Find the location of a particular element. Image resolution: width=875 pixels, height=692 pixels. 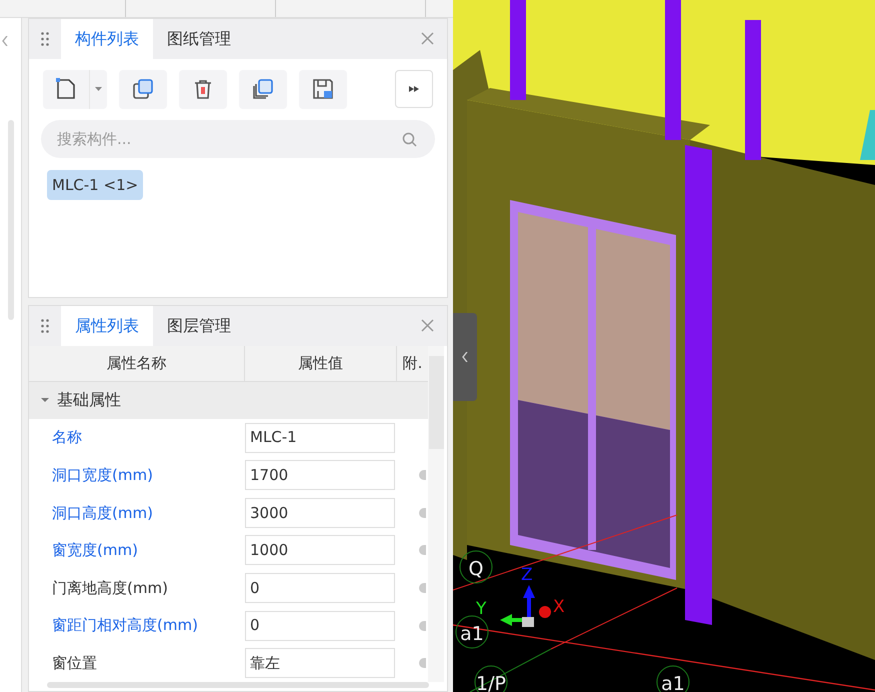

property-name: 窗距门相对高度(mm) is located at coordinates (125, 625).